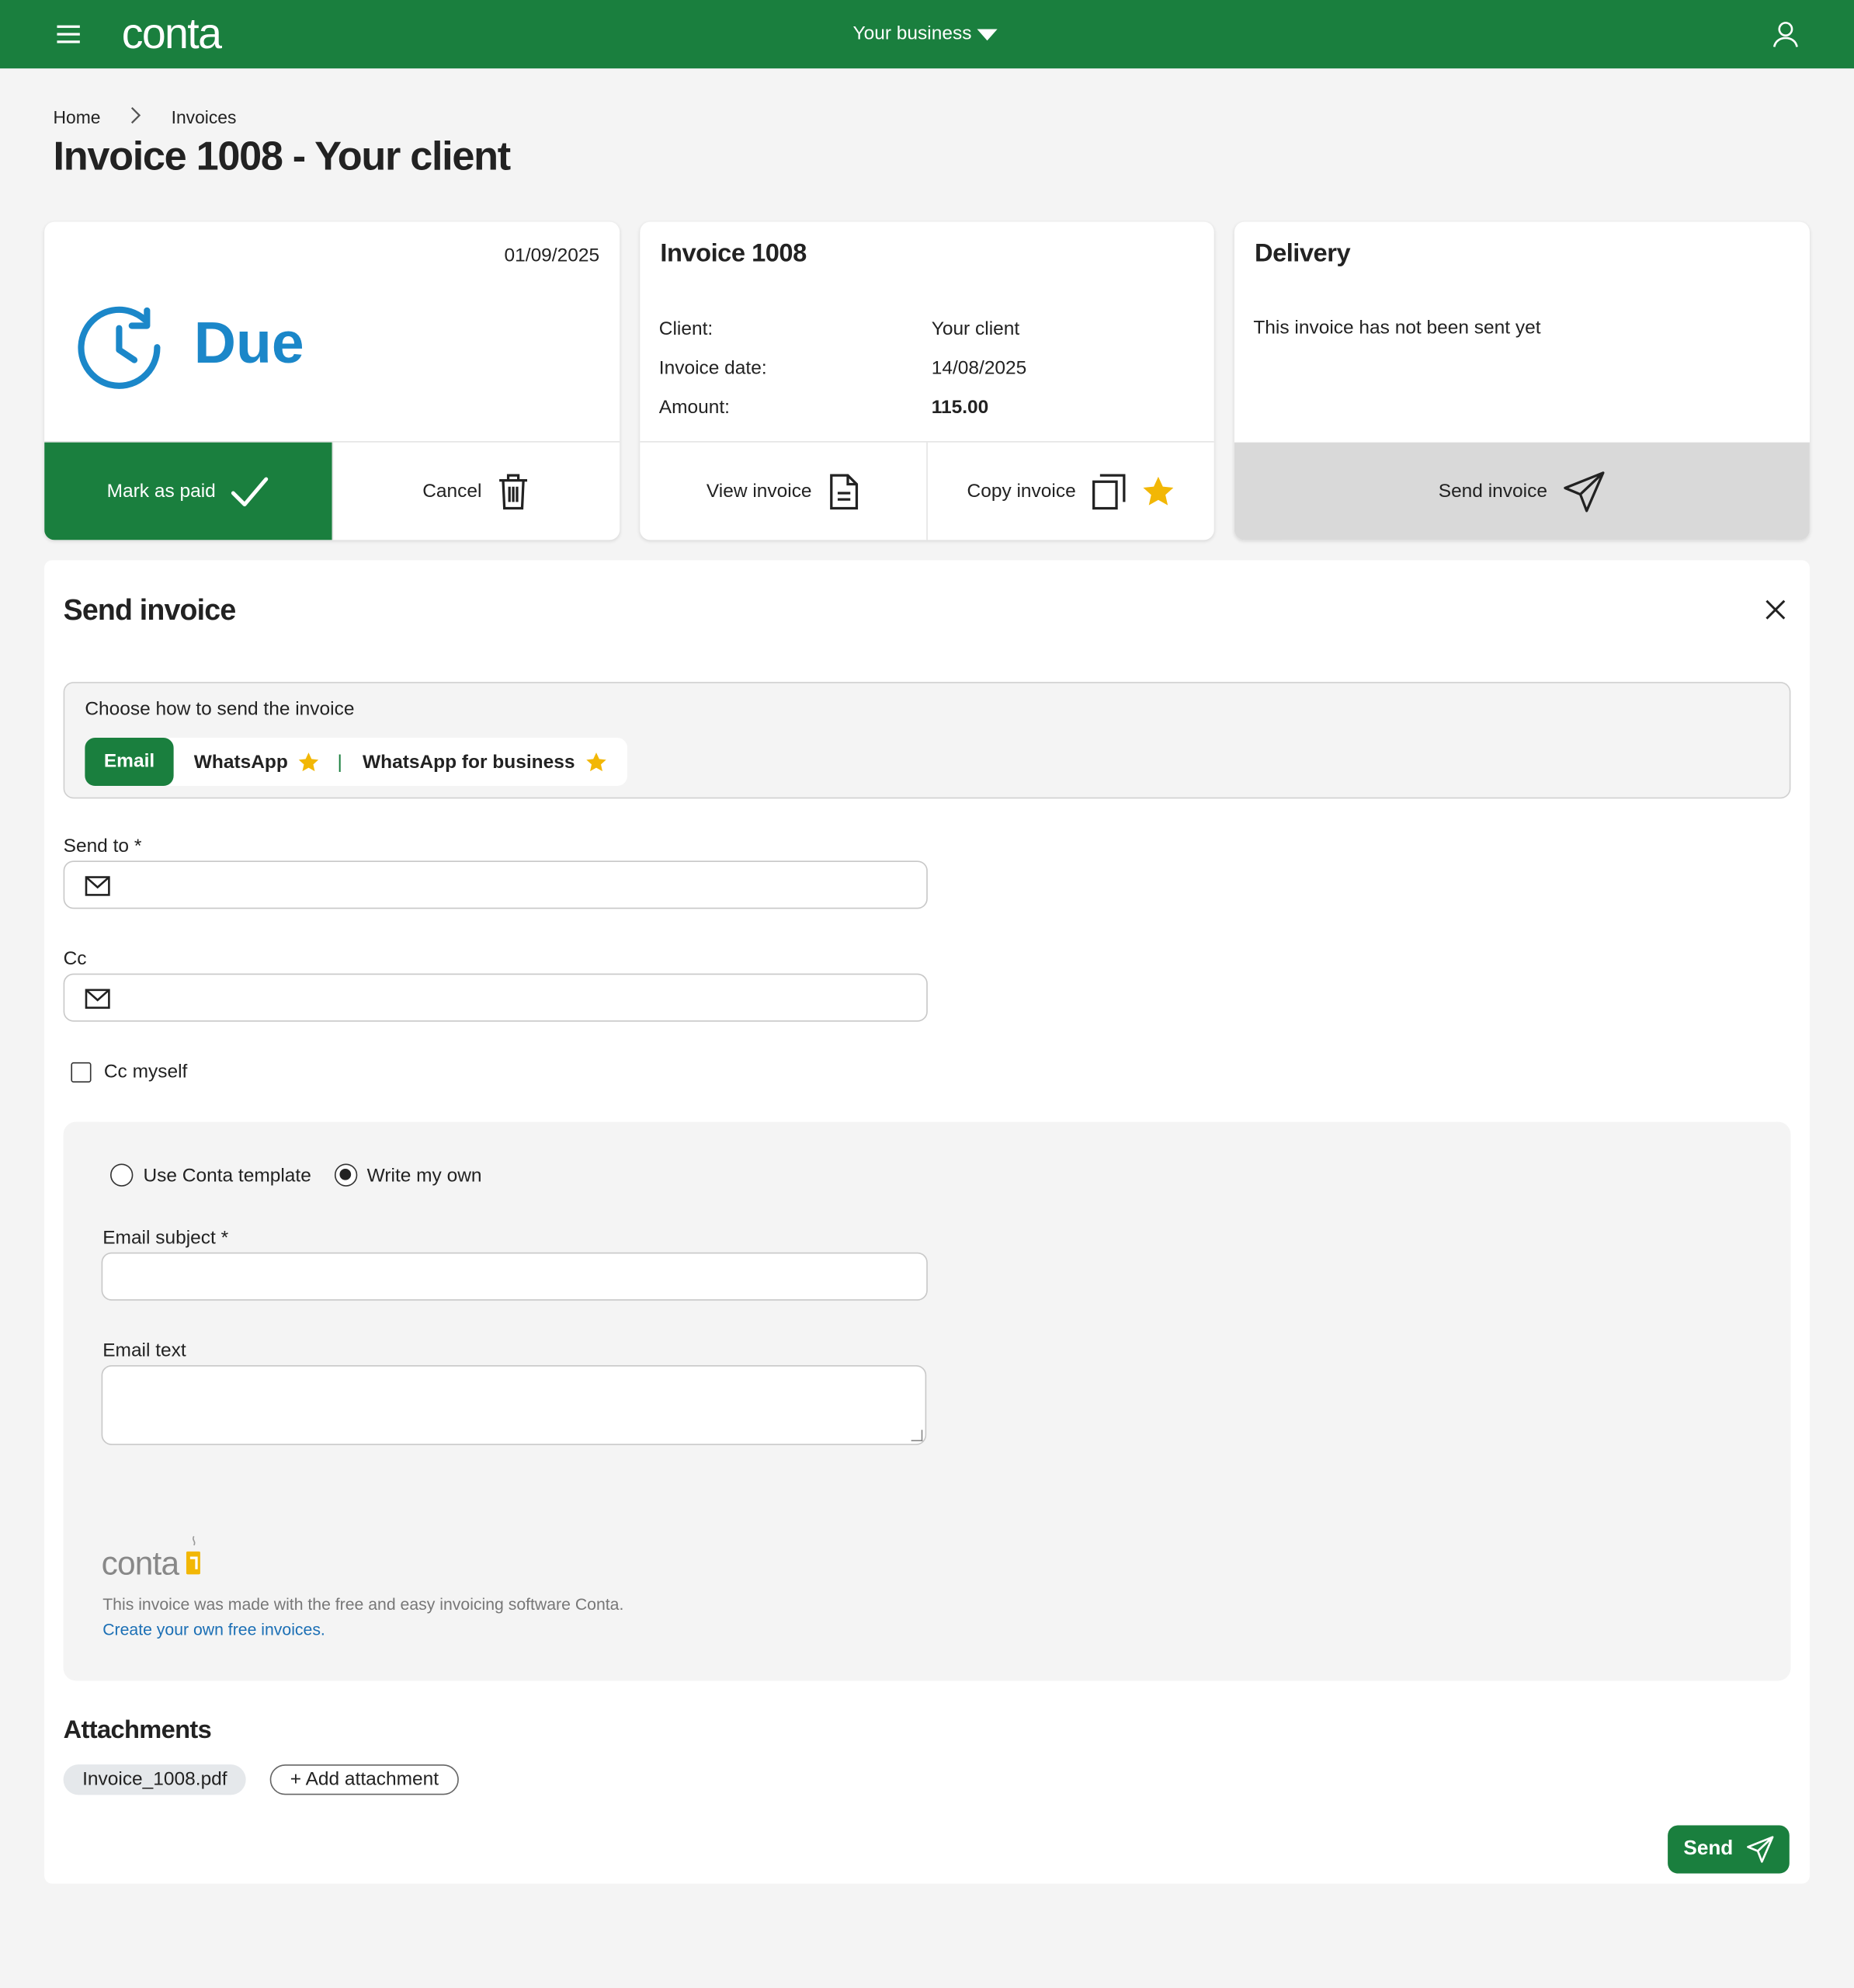  I want to click on email-text-label: Email text, so click(144, 1351).